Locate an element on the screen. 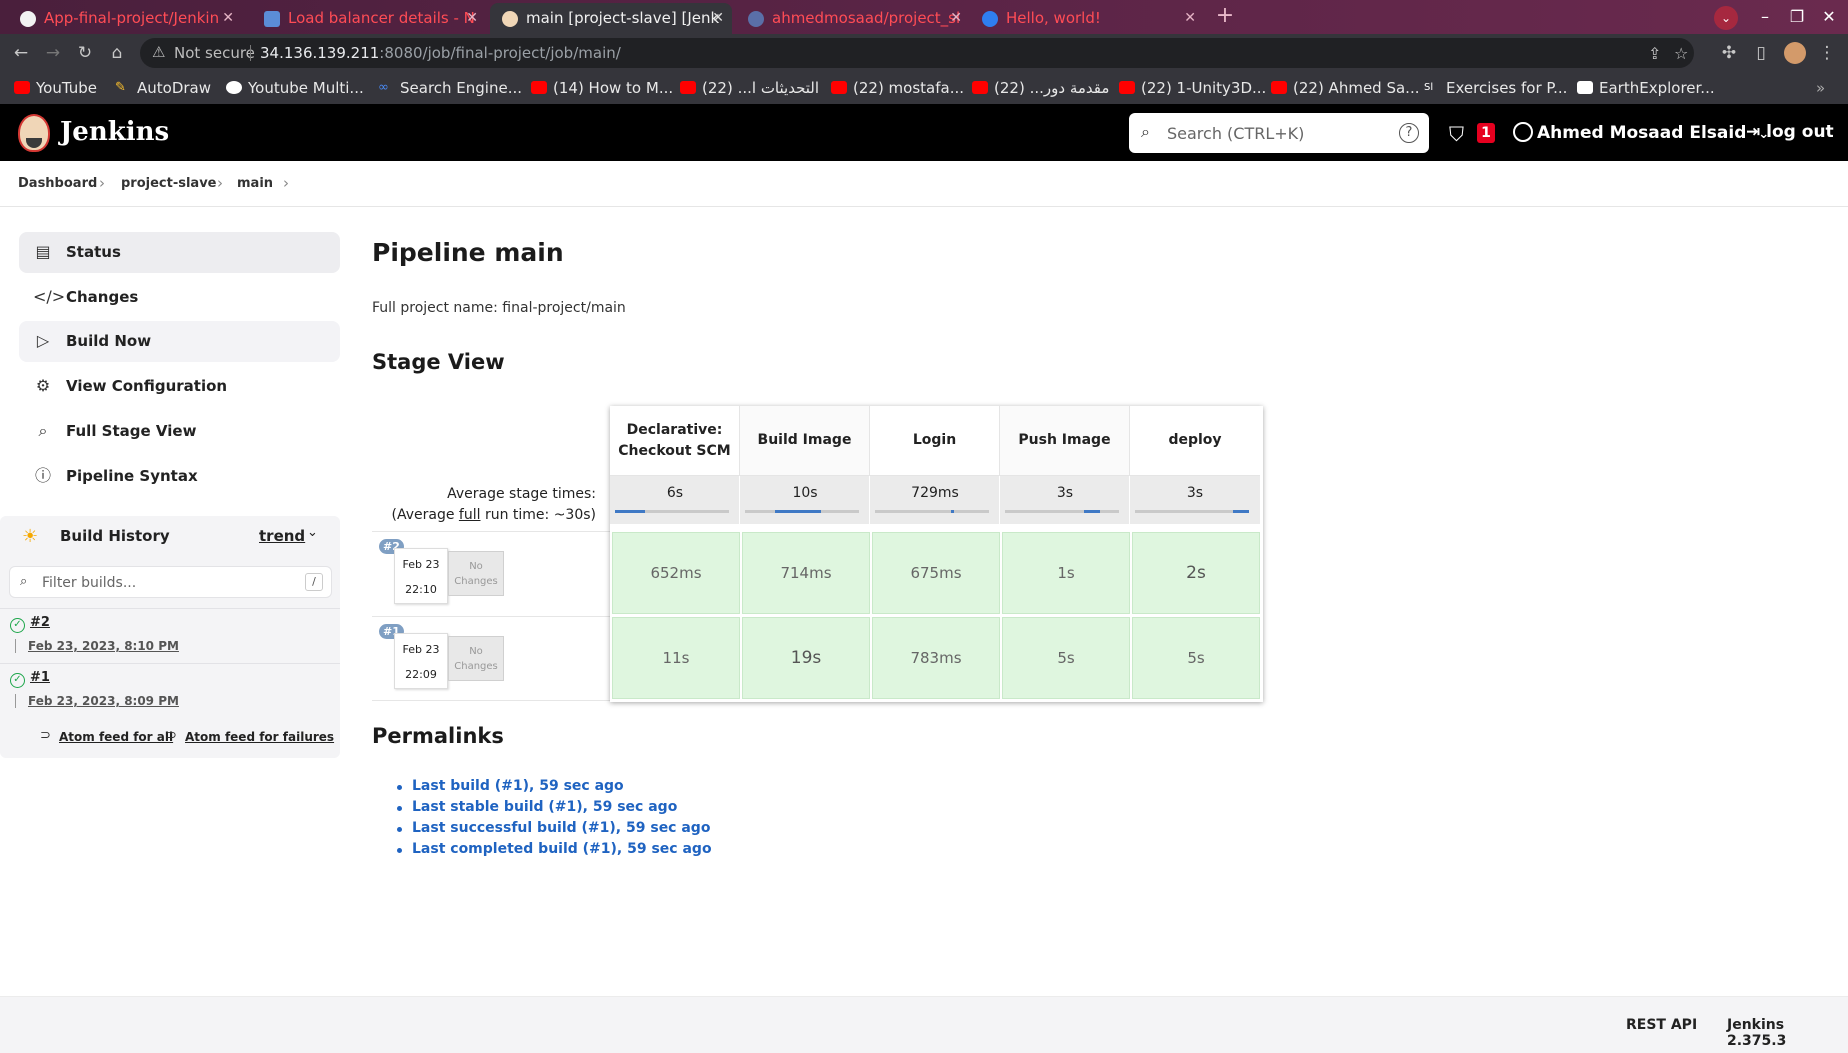 The height and width of the screenshot is (1053, 1848). build-number-link: #1 is located at coordinates (40, 677).